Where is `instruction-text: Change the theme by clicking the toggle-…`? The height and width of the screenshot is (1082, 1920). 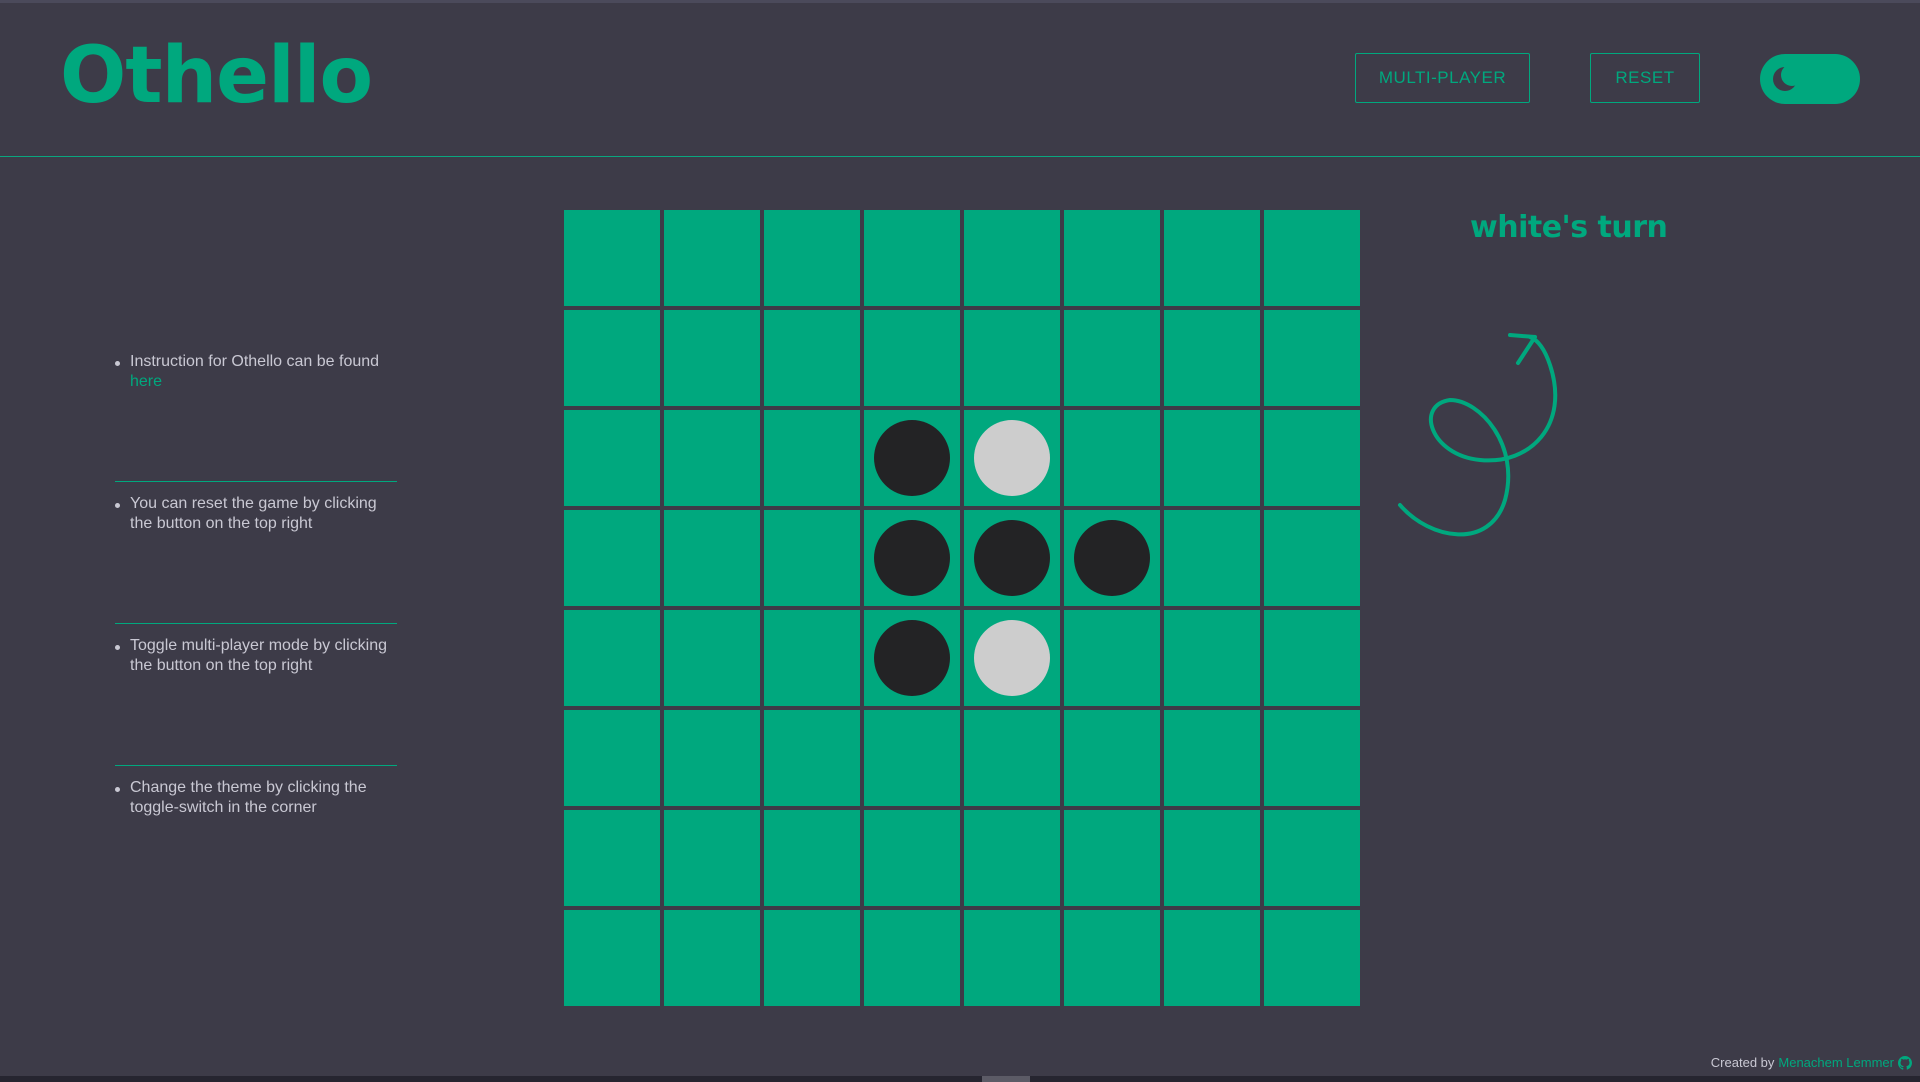 instruction-text: Change the theme by clicking the toggle-… is located at coordinates (248, 797).